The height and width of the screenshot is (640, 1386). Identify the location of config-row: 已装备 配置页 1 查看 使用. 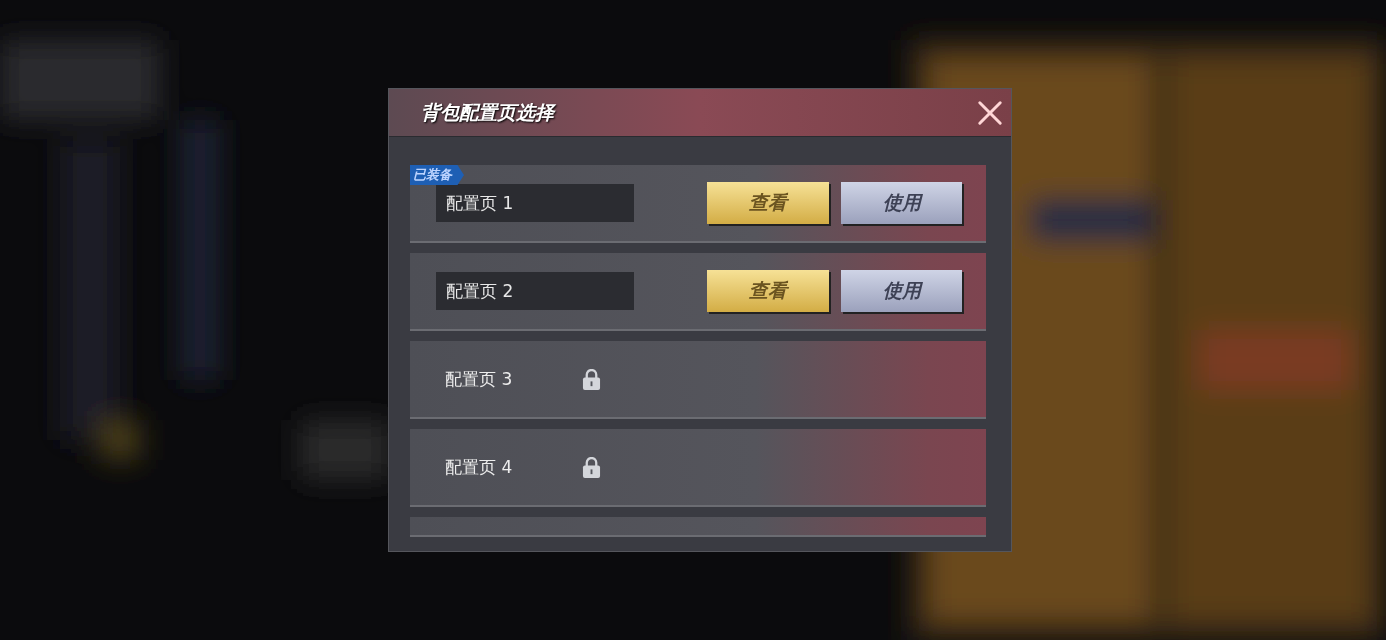
(698, 204).